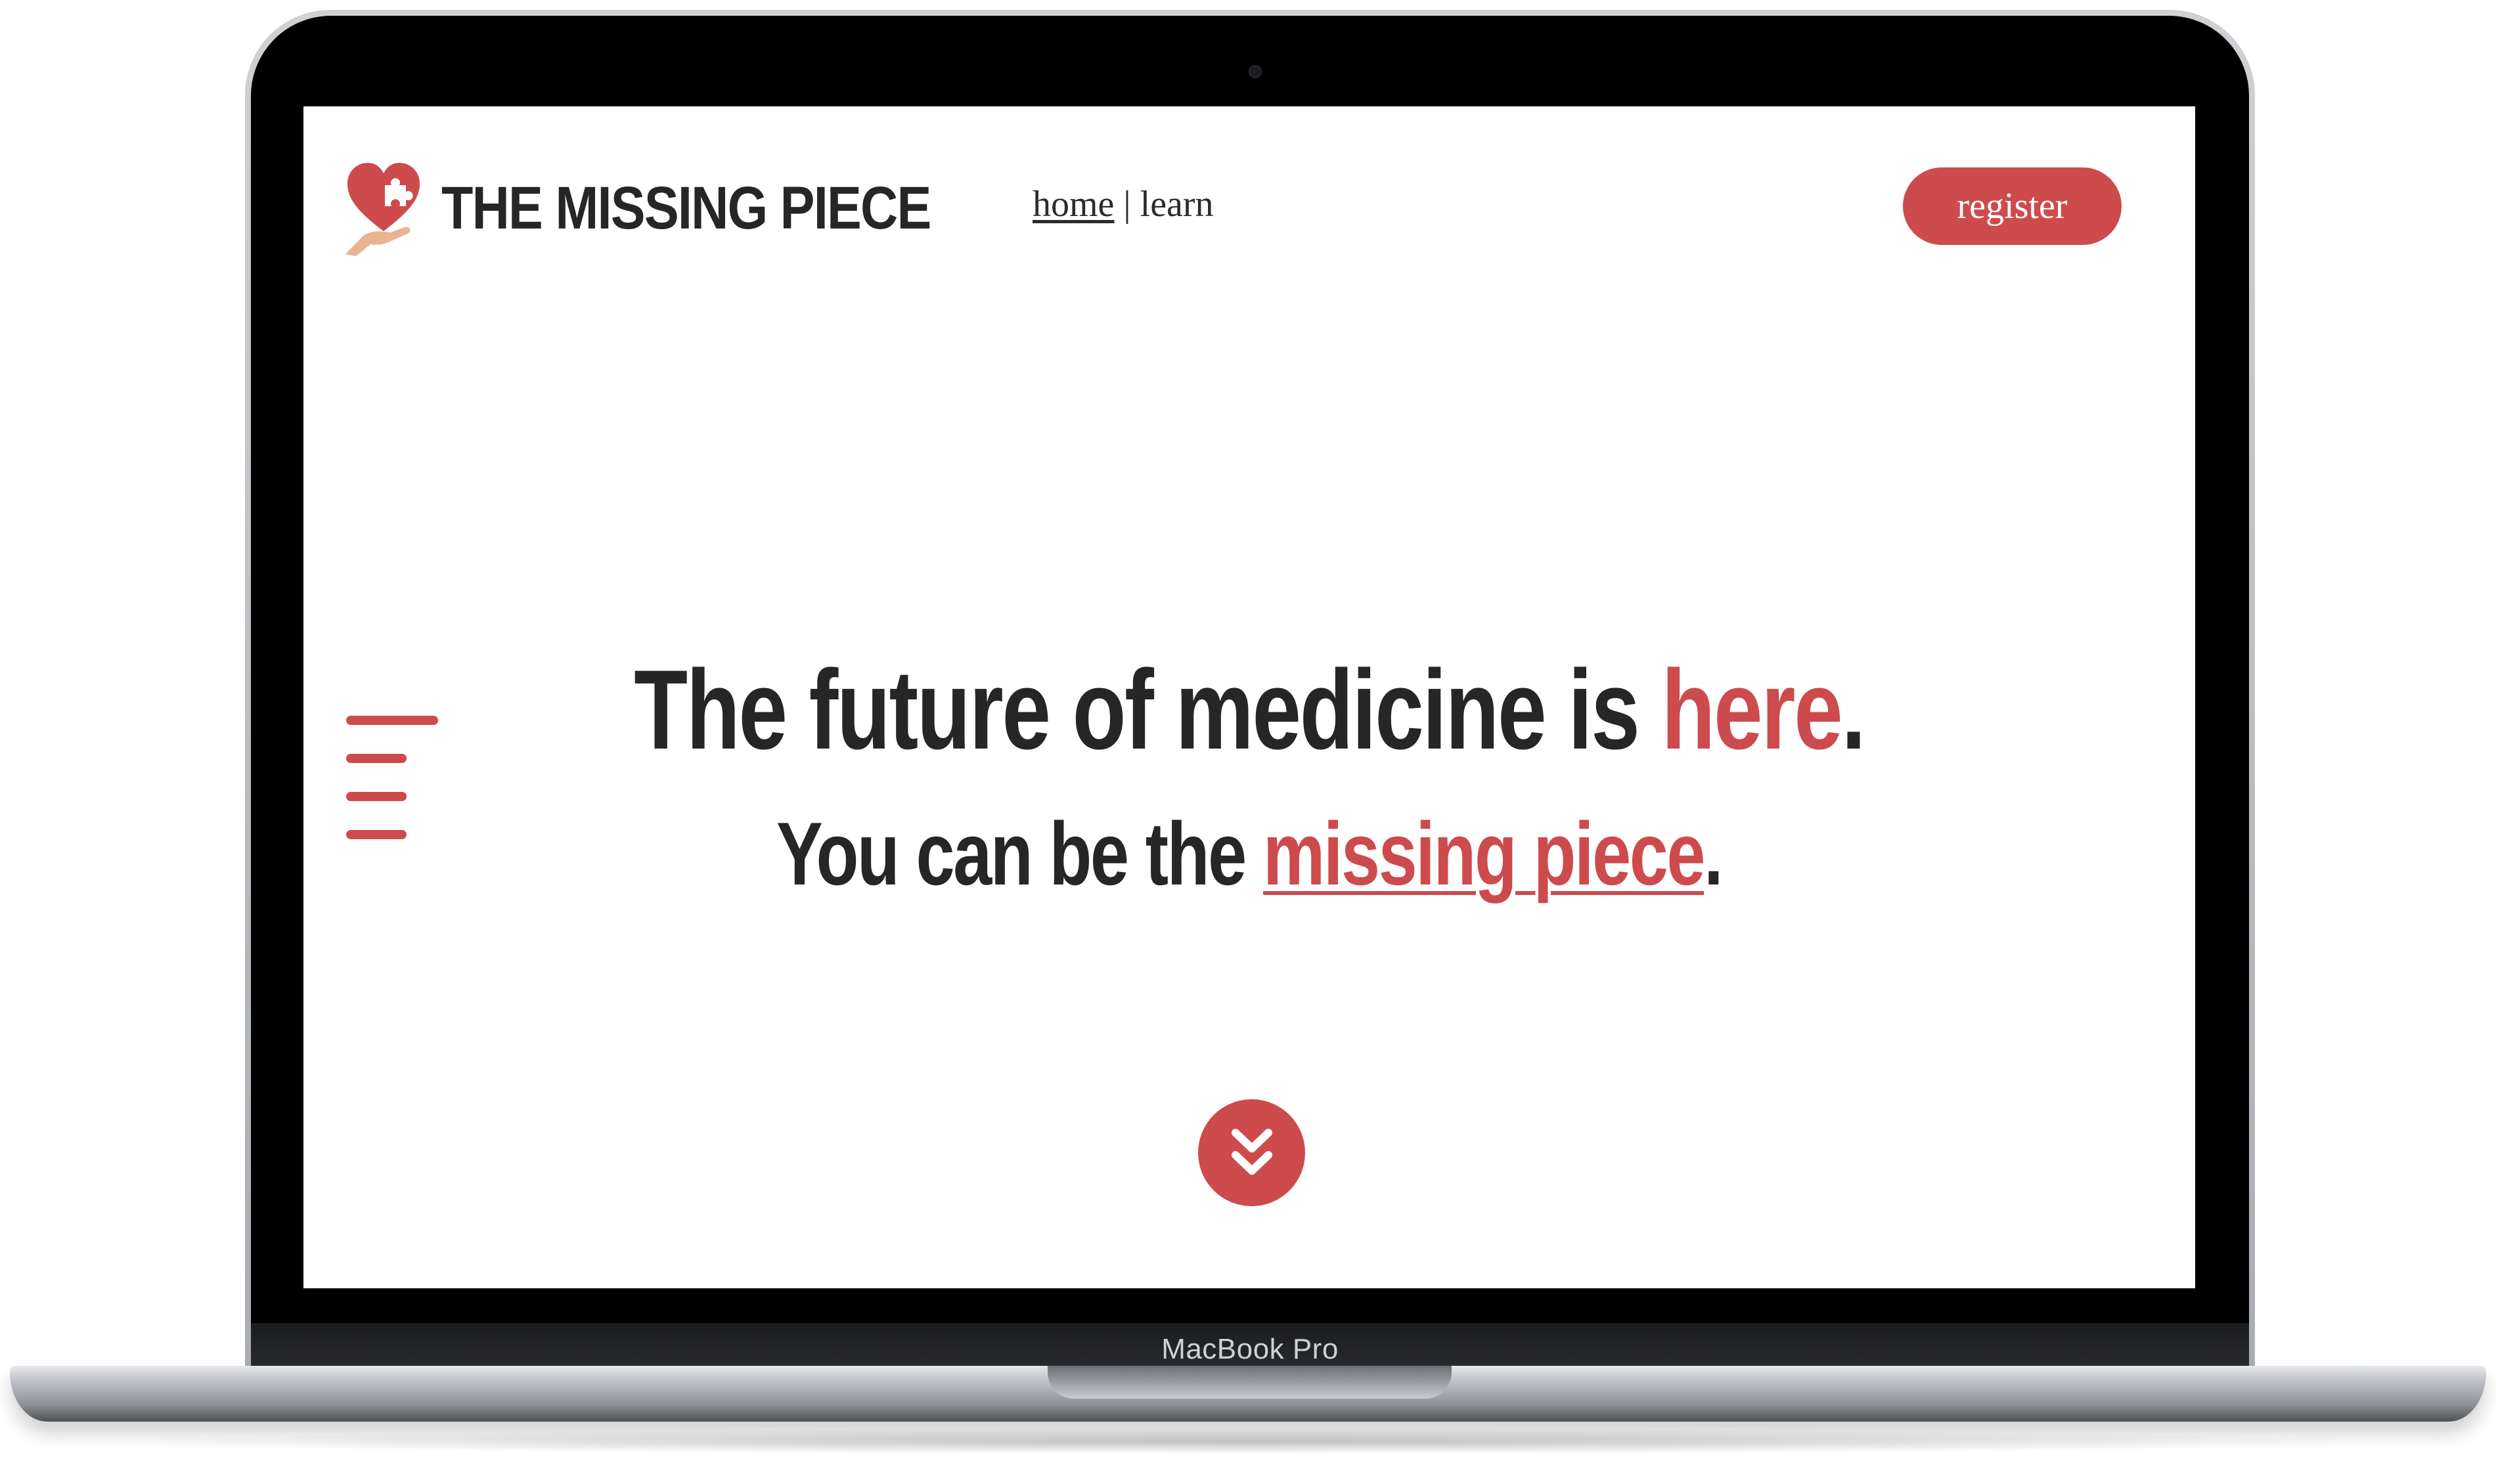 The height and width of the screenshot is (1484, 2496). I want to click on heart-puzzle-hand-icon, so click(382, 209).